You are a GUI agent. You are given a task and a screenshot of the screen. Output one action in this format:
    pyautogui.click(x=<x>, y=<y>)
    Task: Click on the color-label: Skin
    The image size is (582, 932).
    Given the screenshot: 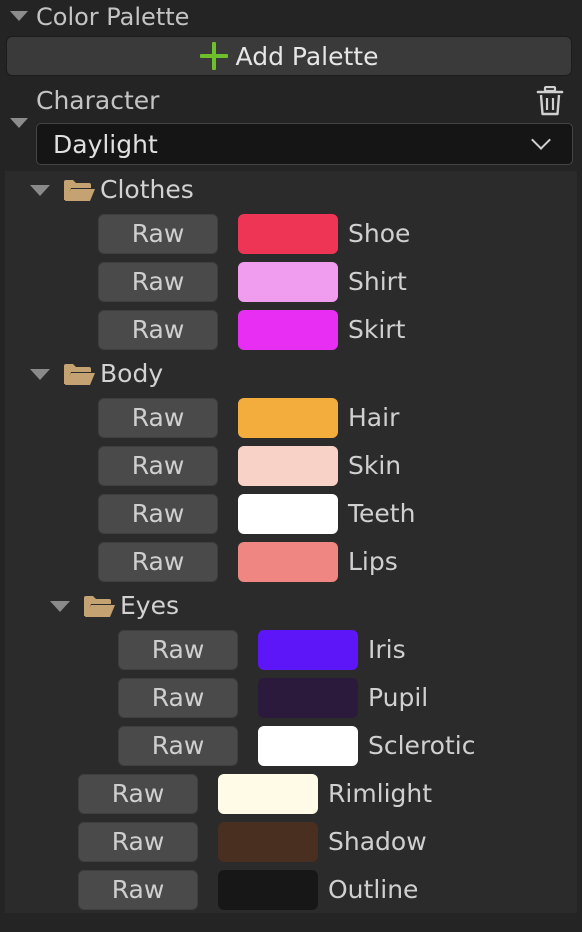 What is the action you would take?
    pyautogui.click(x=375, y=465)
    